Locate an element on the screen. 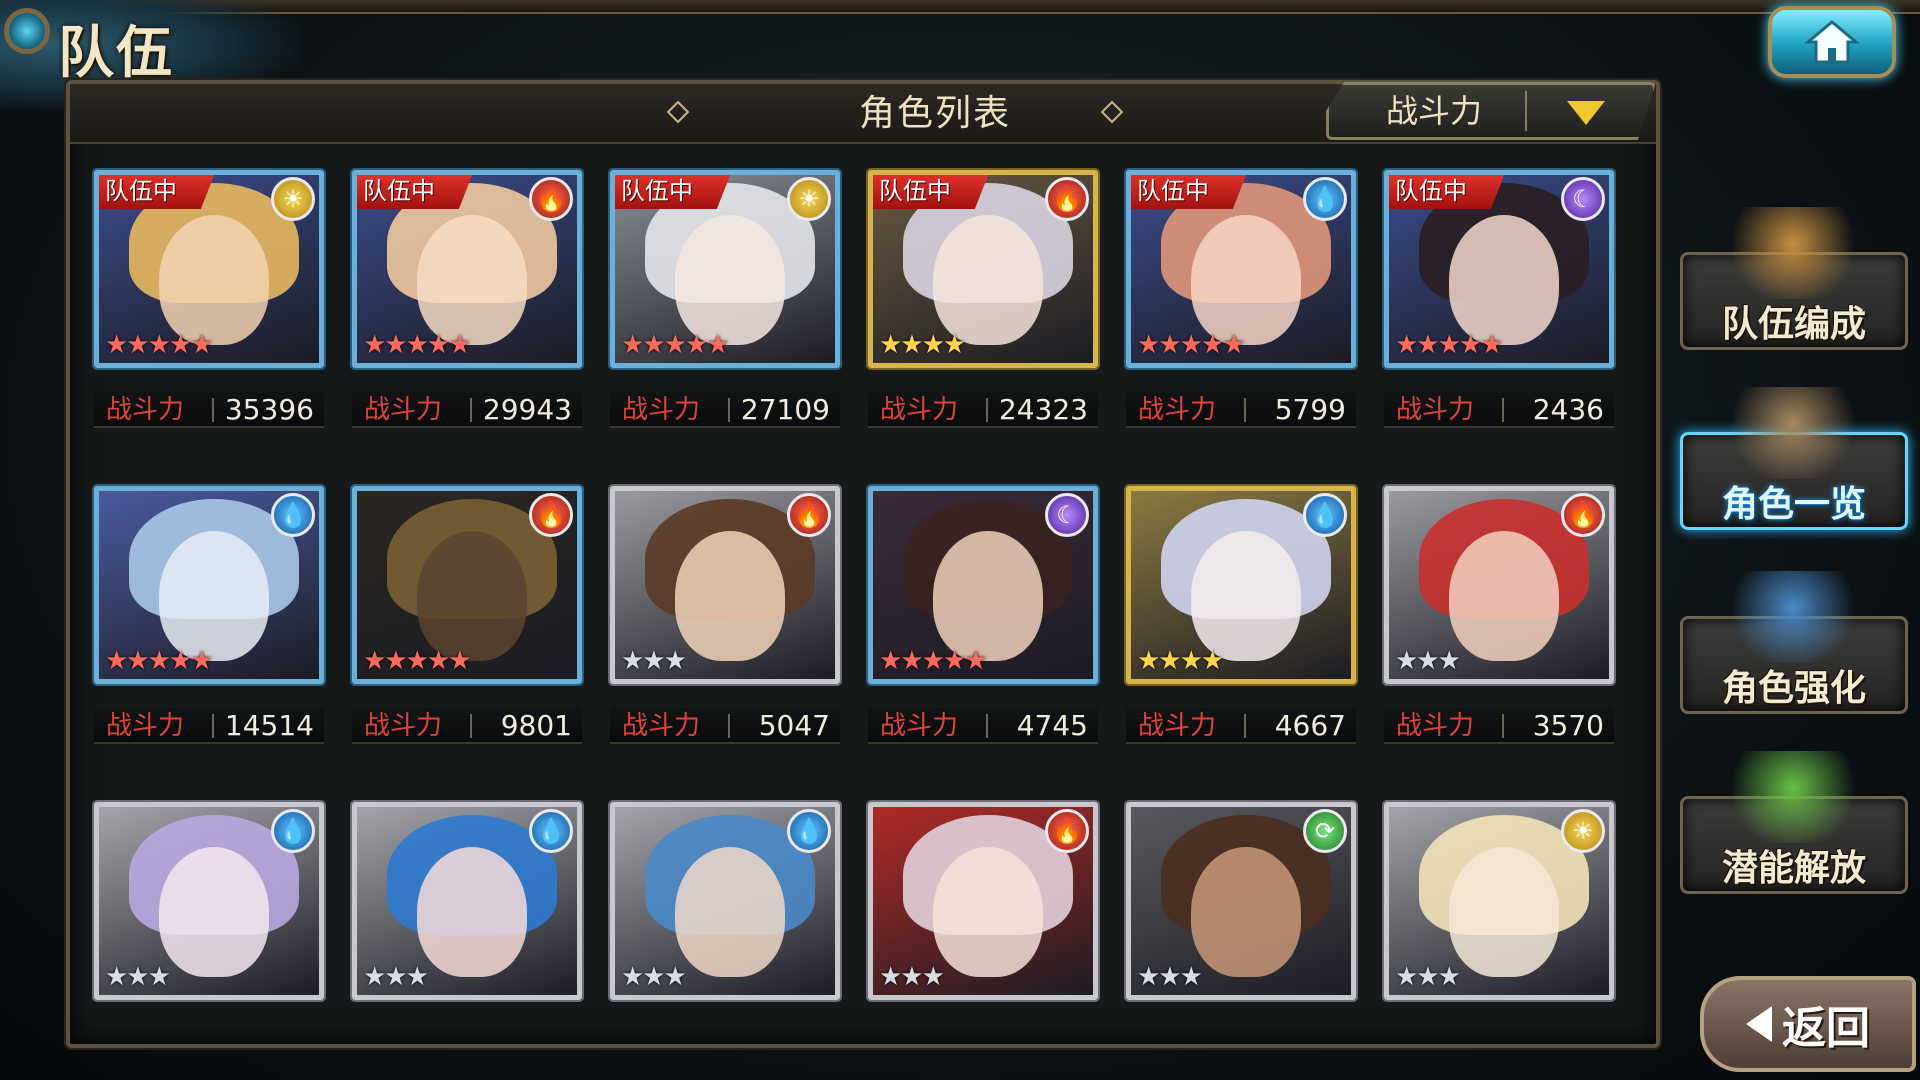 The image size is (1920, 1080). character-card: 🔥 ★★★ is located at coordinates (983, 901).